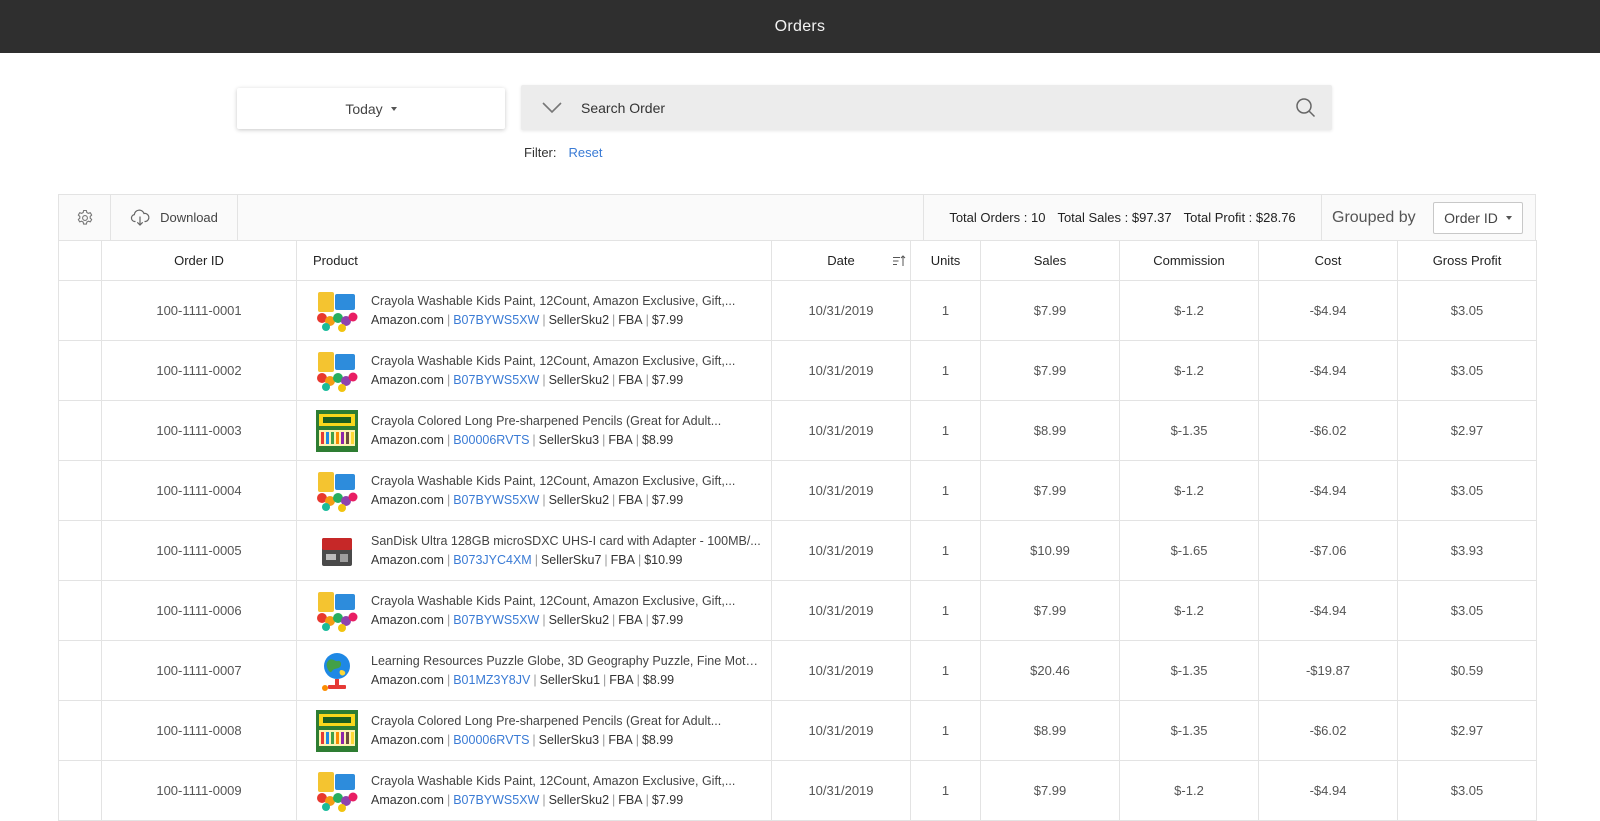 The image size is (1600, 821). I want to click on sales-cell: $10.99, so click(1050, 550).